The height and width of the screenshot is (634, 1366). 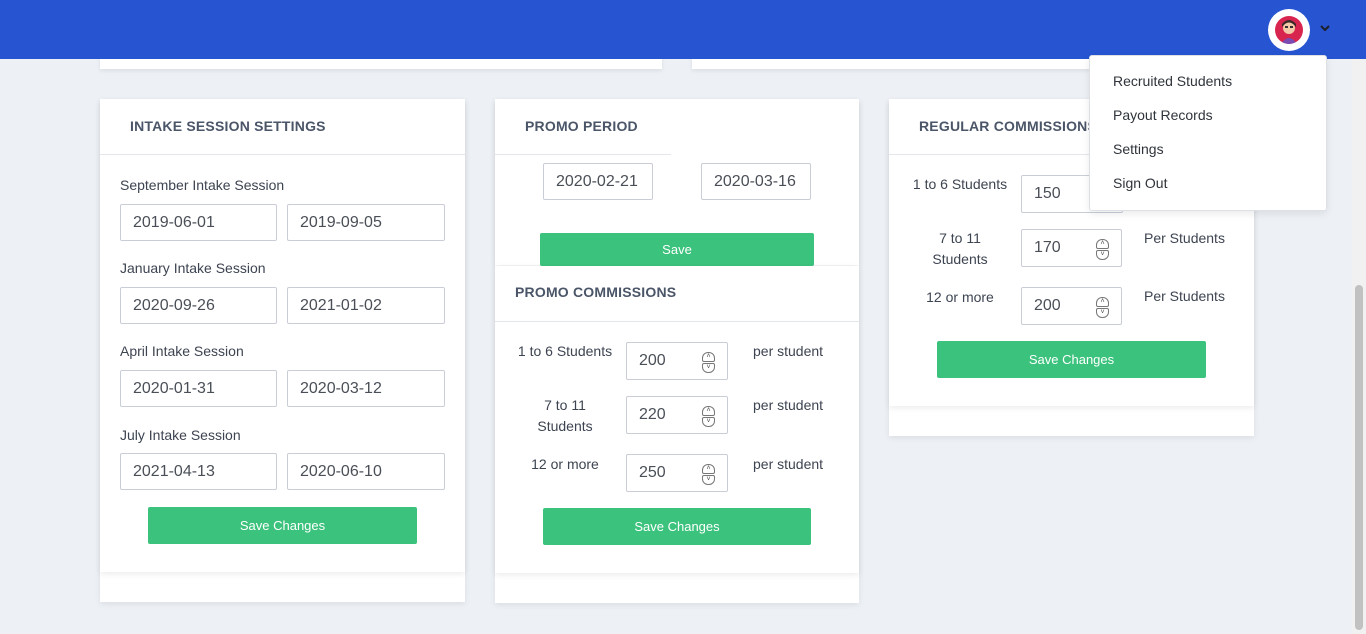 What do you see at coordinates (756, 181) in the screenshot?
I see `promo-end-date-input` at bounding box center [756, 181].